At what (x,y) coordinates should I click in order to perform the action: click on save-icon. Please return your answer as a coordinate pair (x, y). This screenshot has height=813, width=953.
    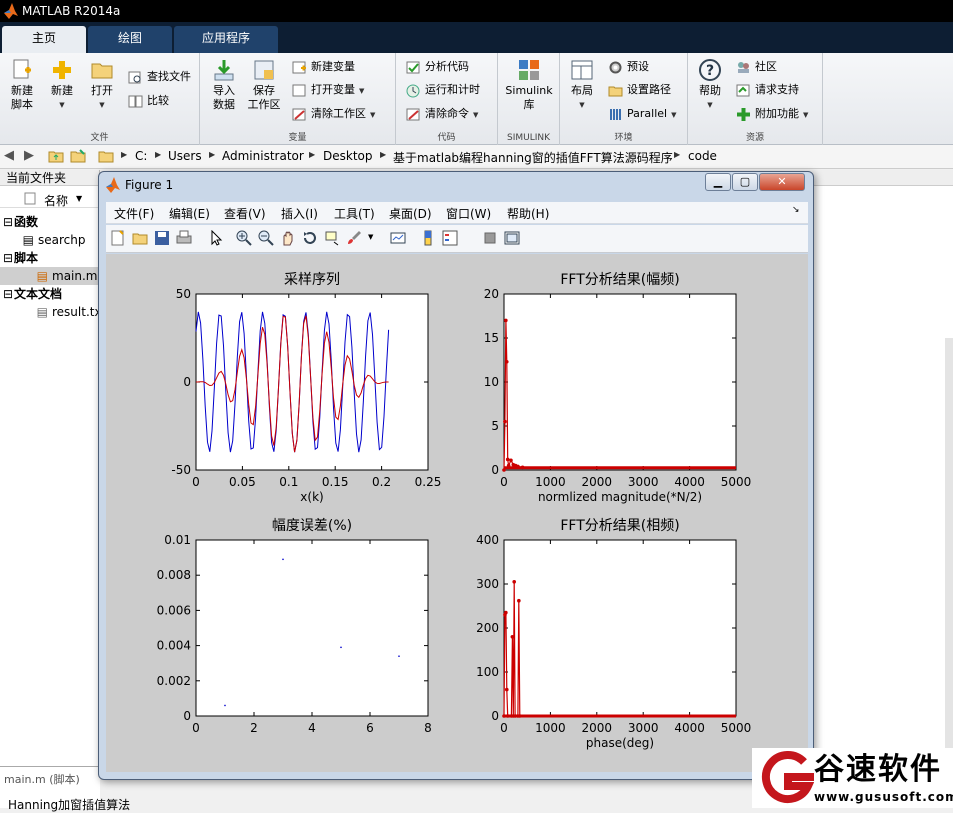
    Looking at the image, I should click on (162, 238).